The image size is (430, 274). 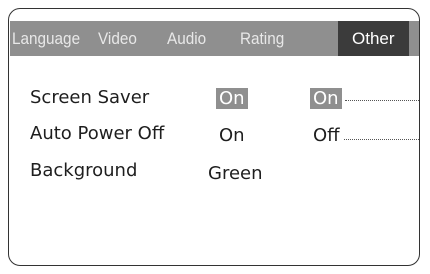 What do you see at coordinates (90, 97) in the screenshot?
I see `screen-saver-label: Screen Saver` at bounding box center [90, 97].